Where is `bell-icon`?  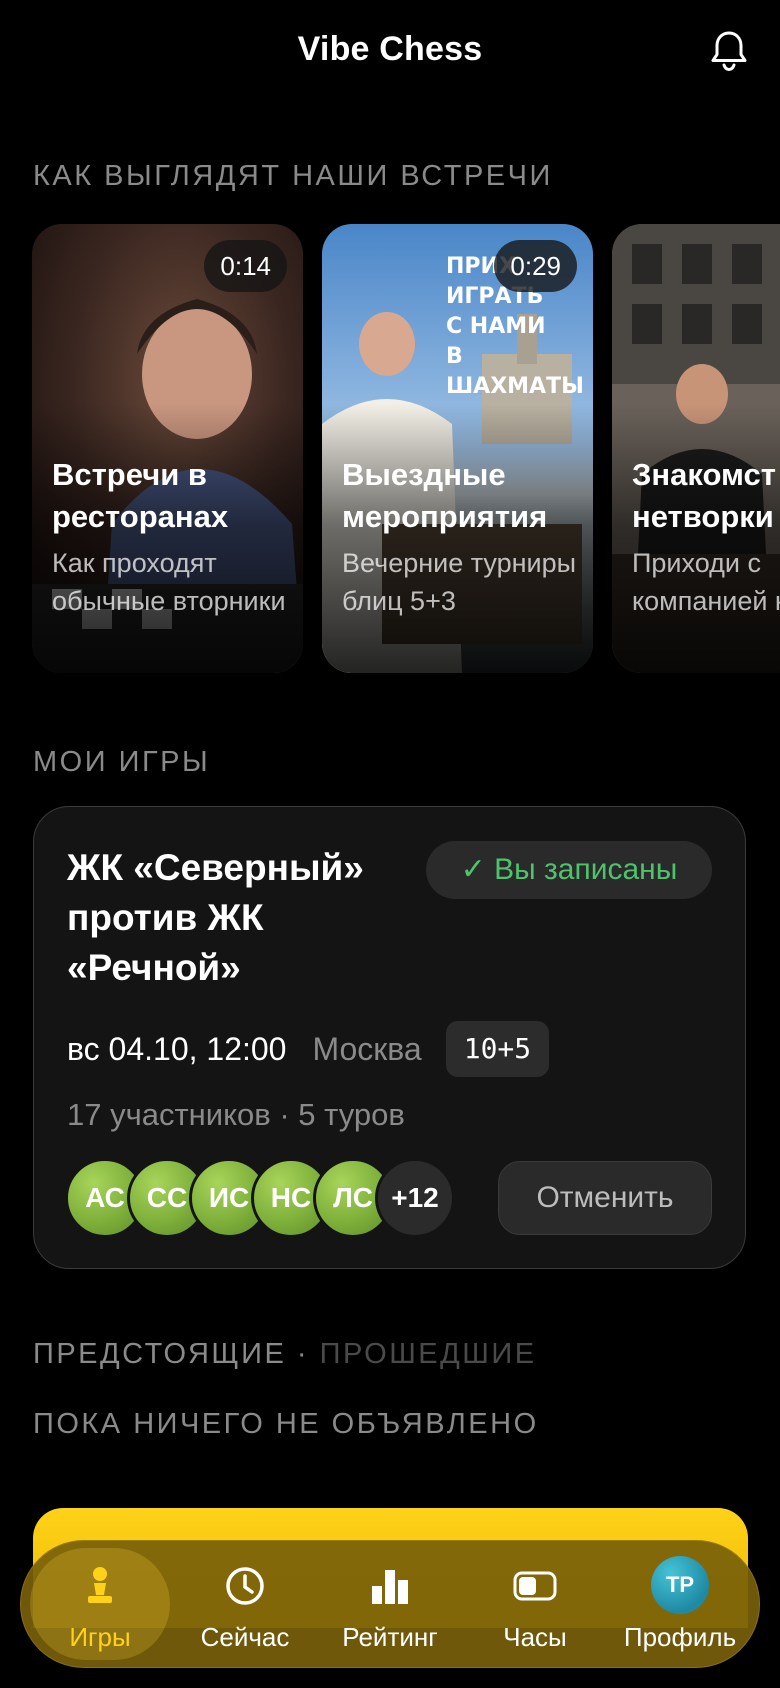
bell-icon is located at coordinates (729, 51).